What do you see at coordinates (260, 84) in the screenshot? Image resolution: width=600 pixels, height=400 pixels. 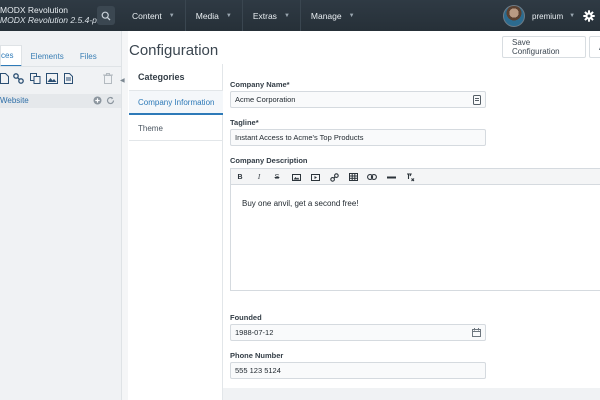 I see `company-name-label: Company Name*` at bounding box center [260, 84].